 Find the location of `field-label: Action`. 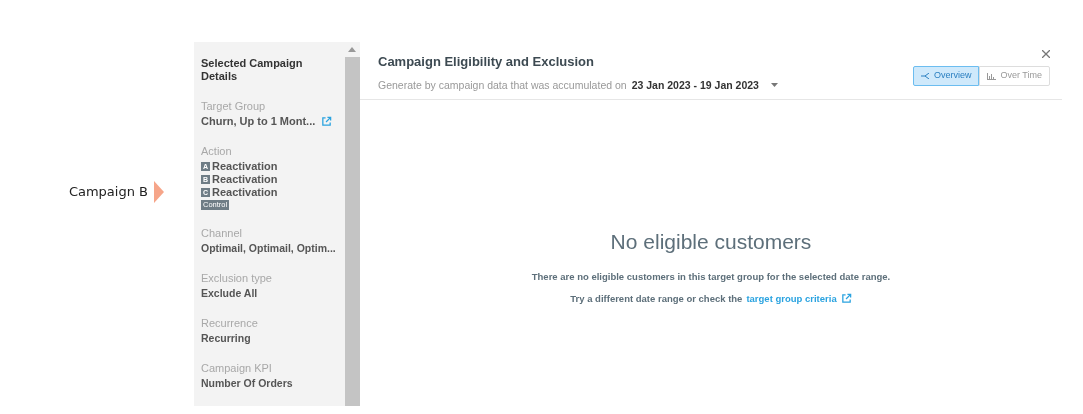

field-label: Action is located at coordinates (217, 151).